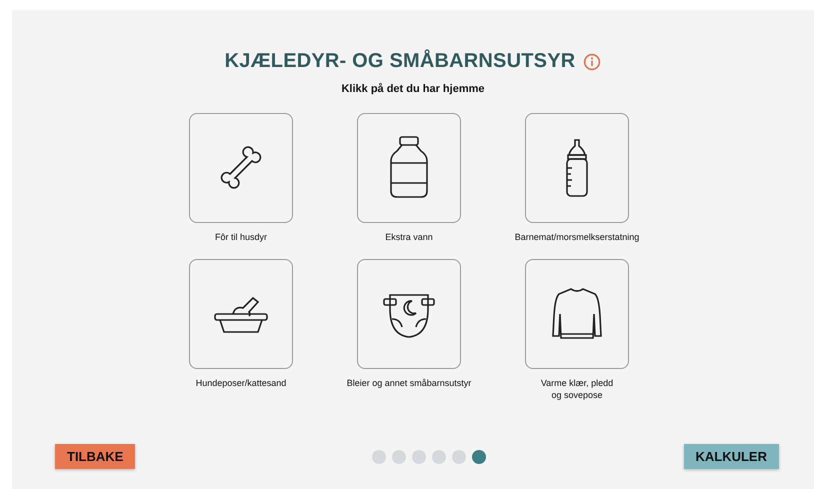 This screenshot has width=814, height=489. What do you see at coordinates (577, 237) in the screenshot?
I see `option-label: Barnemat/morsmelkserstatning` at bounding box center [577, 237].